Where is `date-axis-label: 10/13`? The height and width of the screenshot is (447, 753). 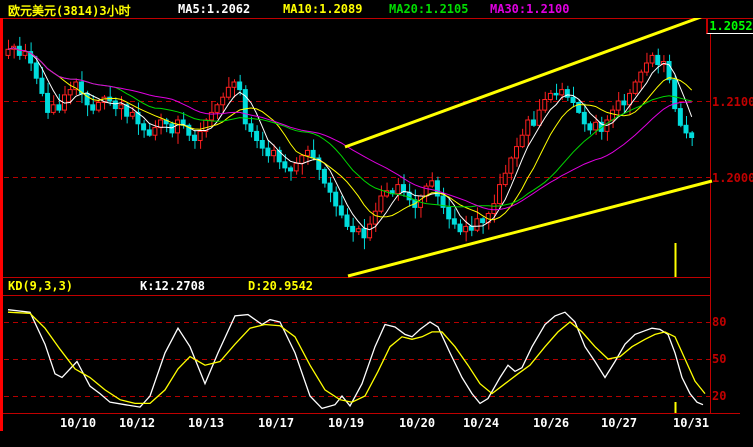
date-axis-label: 10/13 is located at coordinates (206, 423).